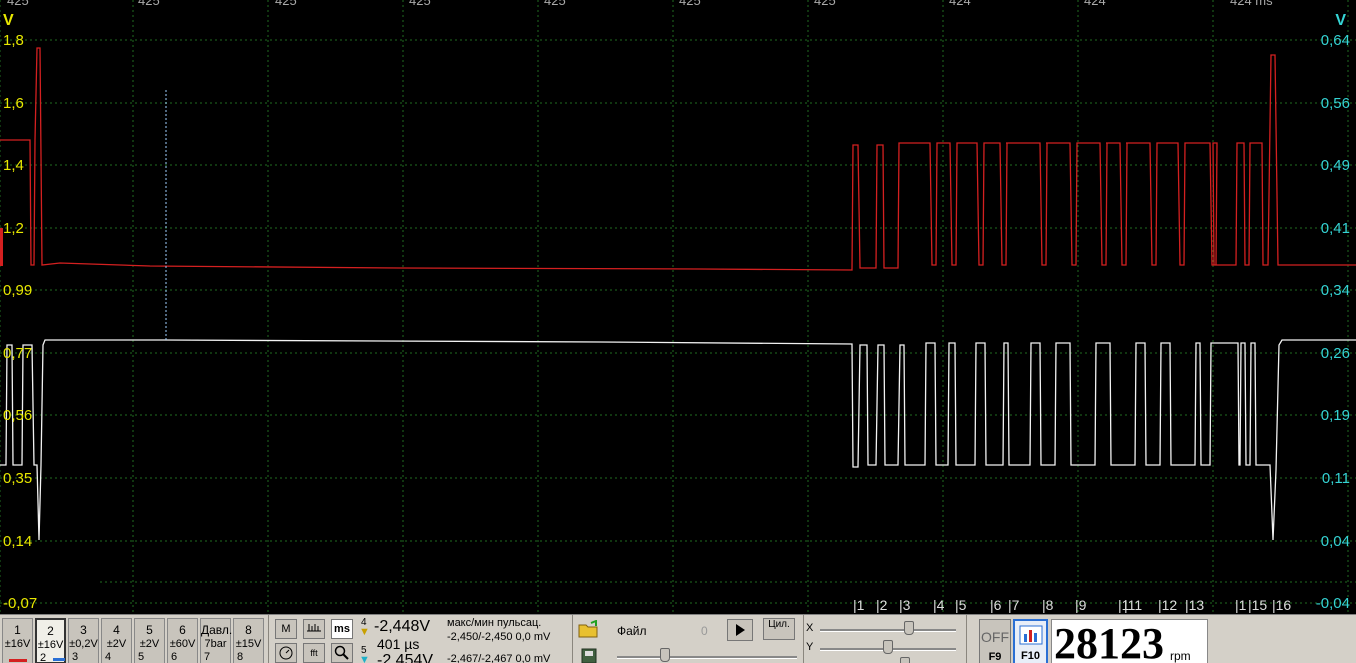 The height and width of the screenshot is (663, 1356). What do you see at coordinates (141, 657) in the screenshot?
I see `channel-sub: 5` at bounding box center [141, 657].